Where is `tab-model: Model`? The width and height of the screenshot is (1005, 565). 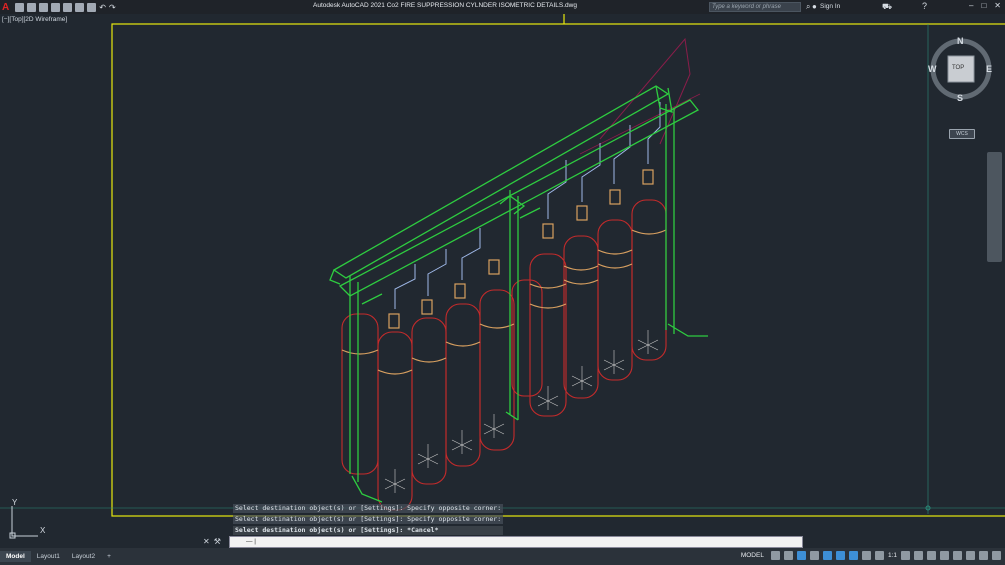
tab-model: Model is located at coordinates (15, 556).